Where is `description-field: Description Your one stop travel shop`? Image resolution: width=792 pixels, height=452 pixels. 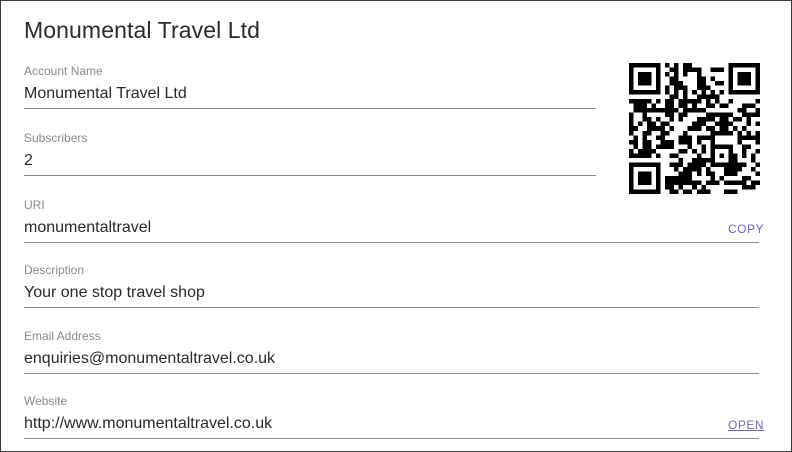
description-field: Description Your one stop travel shop is located at coordinates (391, 285).